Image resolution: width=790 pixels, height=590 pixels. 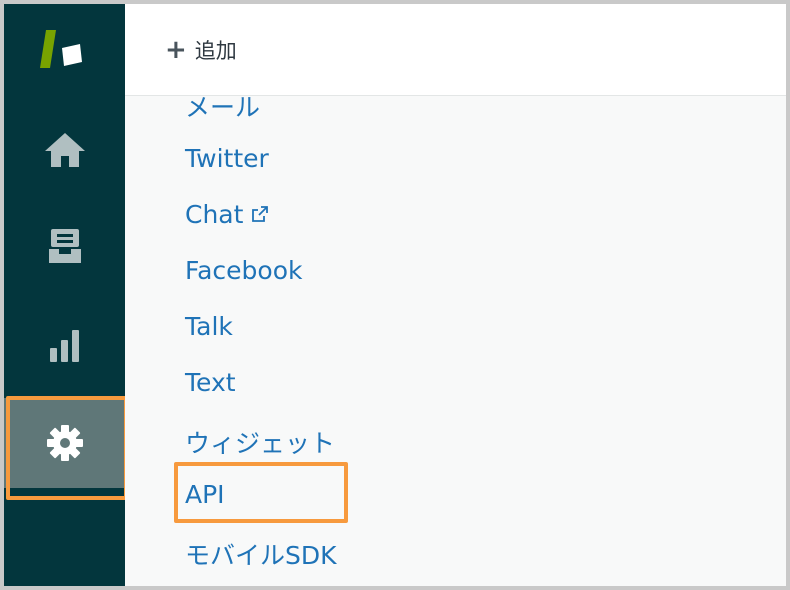 What do you see at coordinates (260, 442) in the screenshot?
I see `channel-link-widget: ウィジェット` at bounding box center [260, 442].